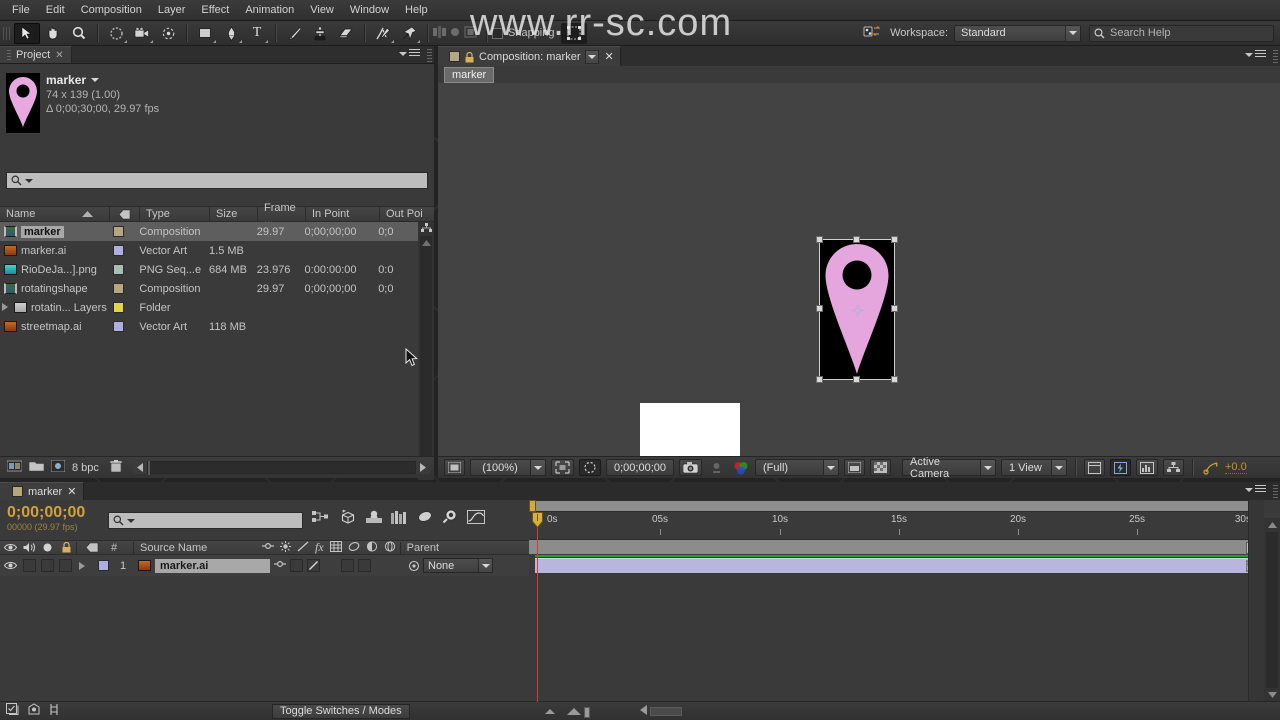  What do you see at coordinates (36, 467) in the screenshot?
I see `new-folder-icon` at bounding box center [36, 467].